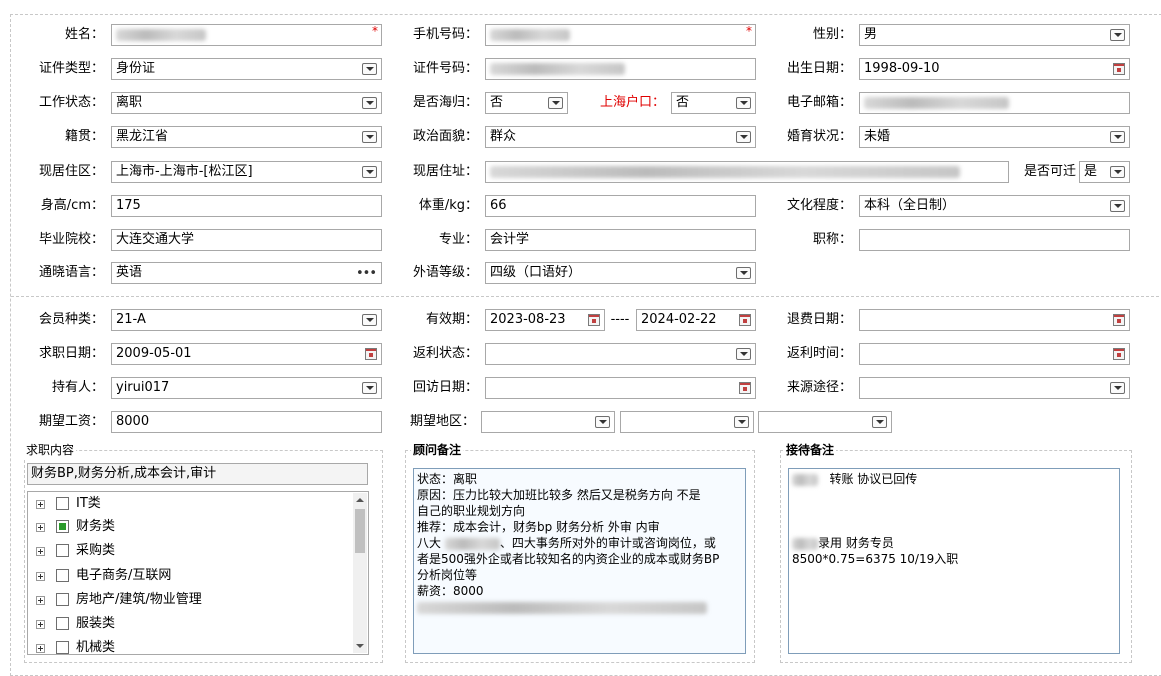 This screenshot has width=1161, height=676. Describe the element at coordinates (994, 388) in the screenshot. I see `source-select` at that location.